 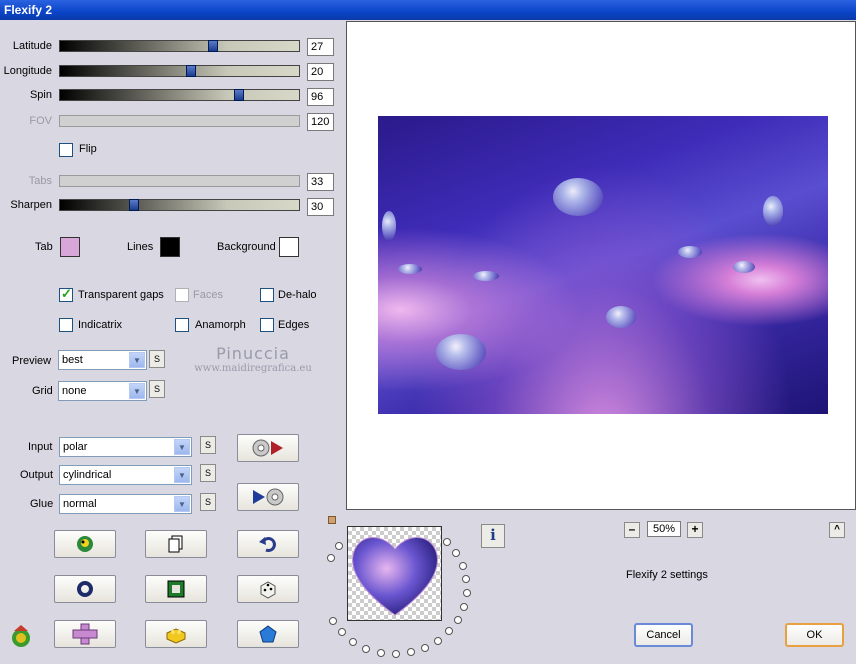 I want to click on plugin-logo-icon, so click(x=21, y=636).